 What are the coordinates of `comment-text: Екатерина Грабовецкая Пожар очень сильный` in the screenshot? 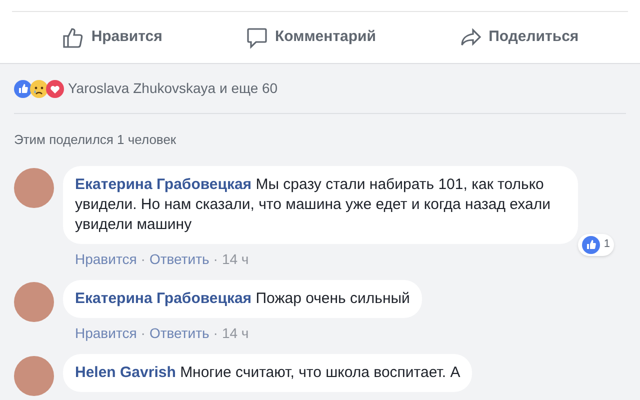 It's located at (242, 298).